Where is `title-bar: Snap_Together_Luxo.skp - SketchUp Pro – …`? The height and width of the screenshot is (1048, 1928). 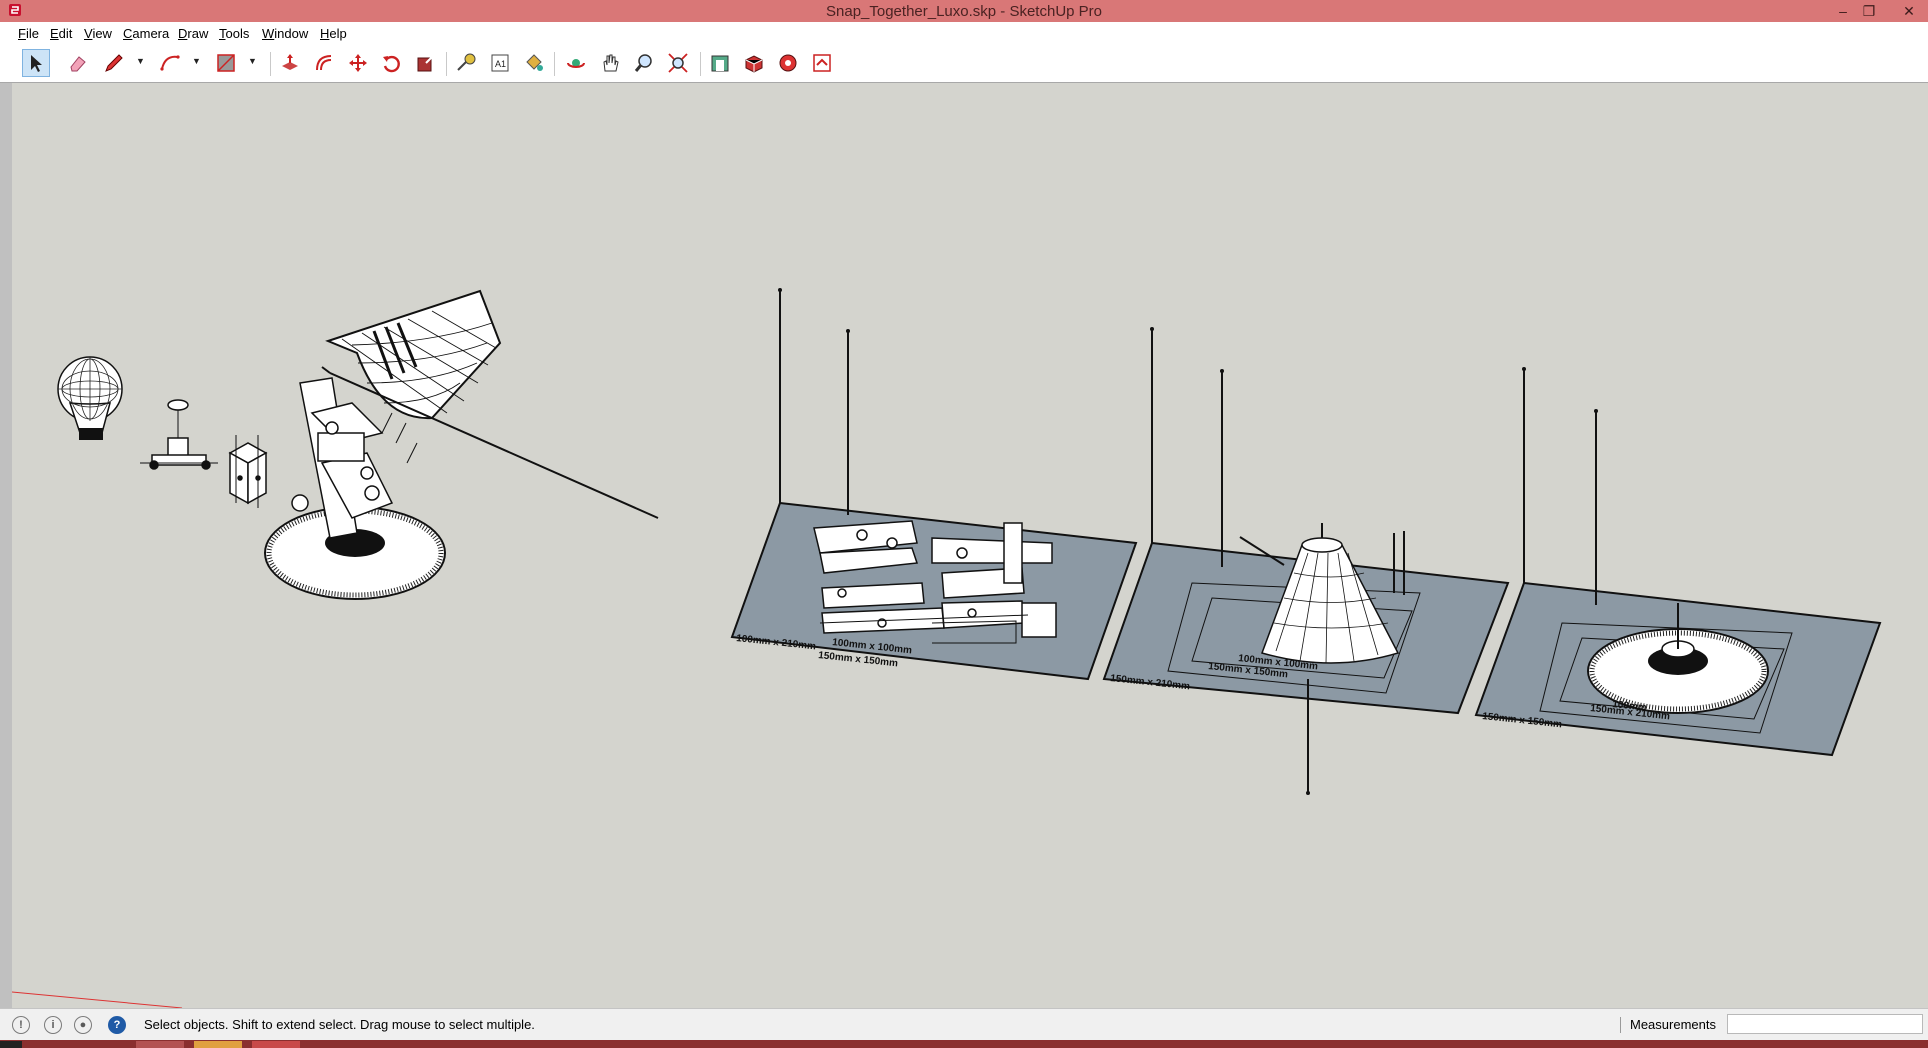
title-bar: Snap_Together_Luxo.skp - SketchUp Pro – … is located at coordinates (964, 11).